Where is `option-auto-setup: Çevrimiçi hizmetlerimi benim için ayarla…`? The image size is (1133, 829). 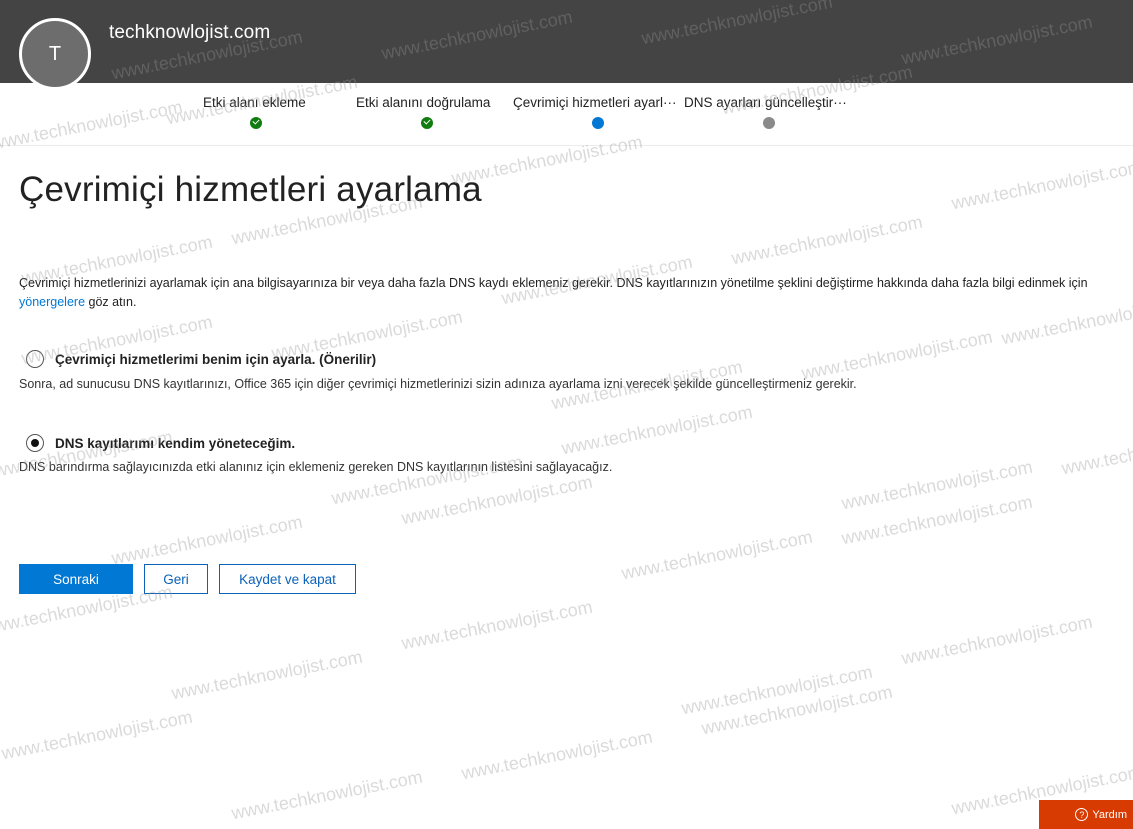 option-auto-setup: Çevrimiçi hizmetlerimi benim için ayarla… is located at coordinates (201, 359).